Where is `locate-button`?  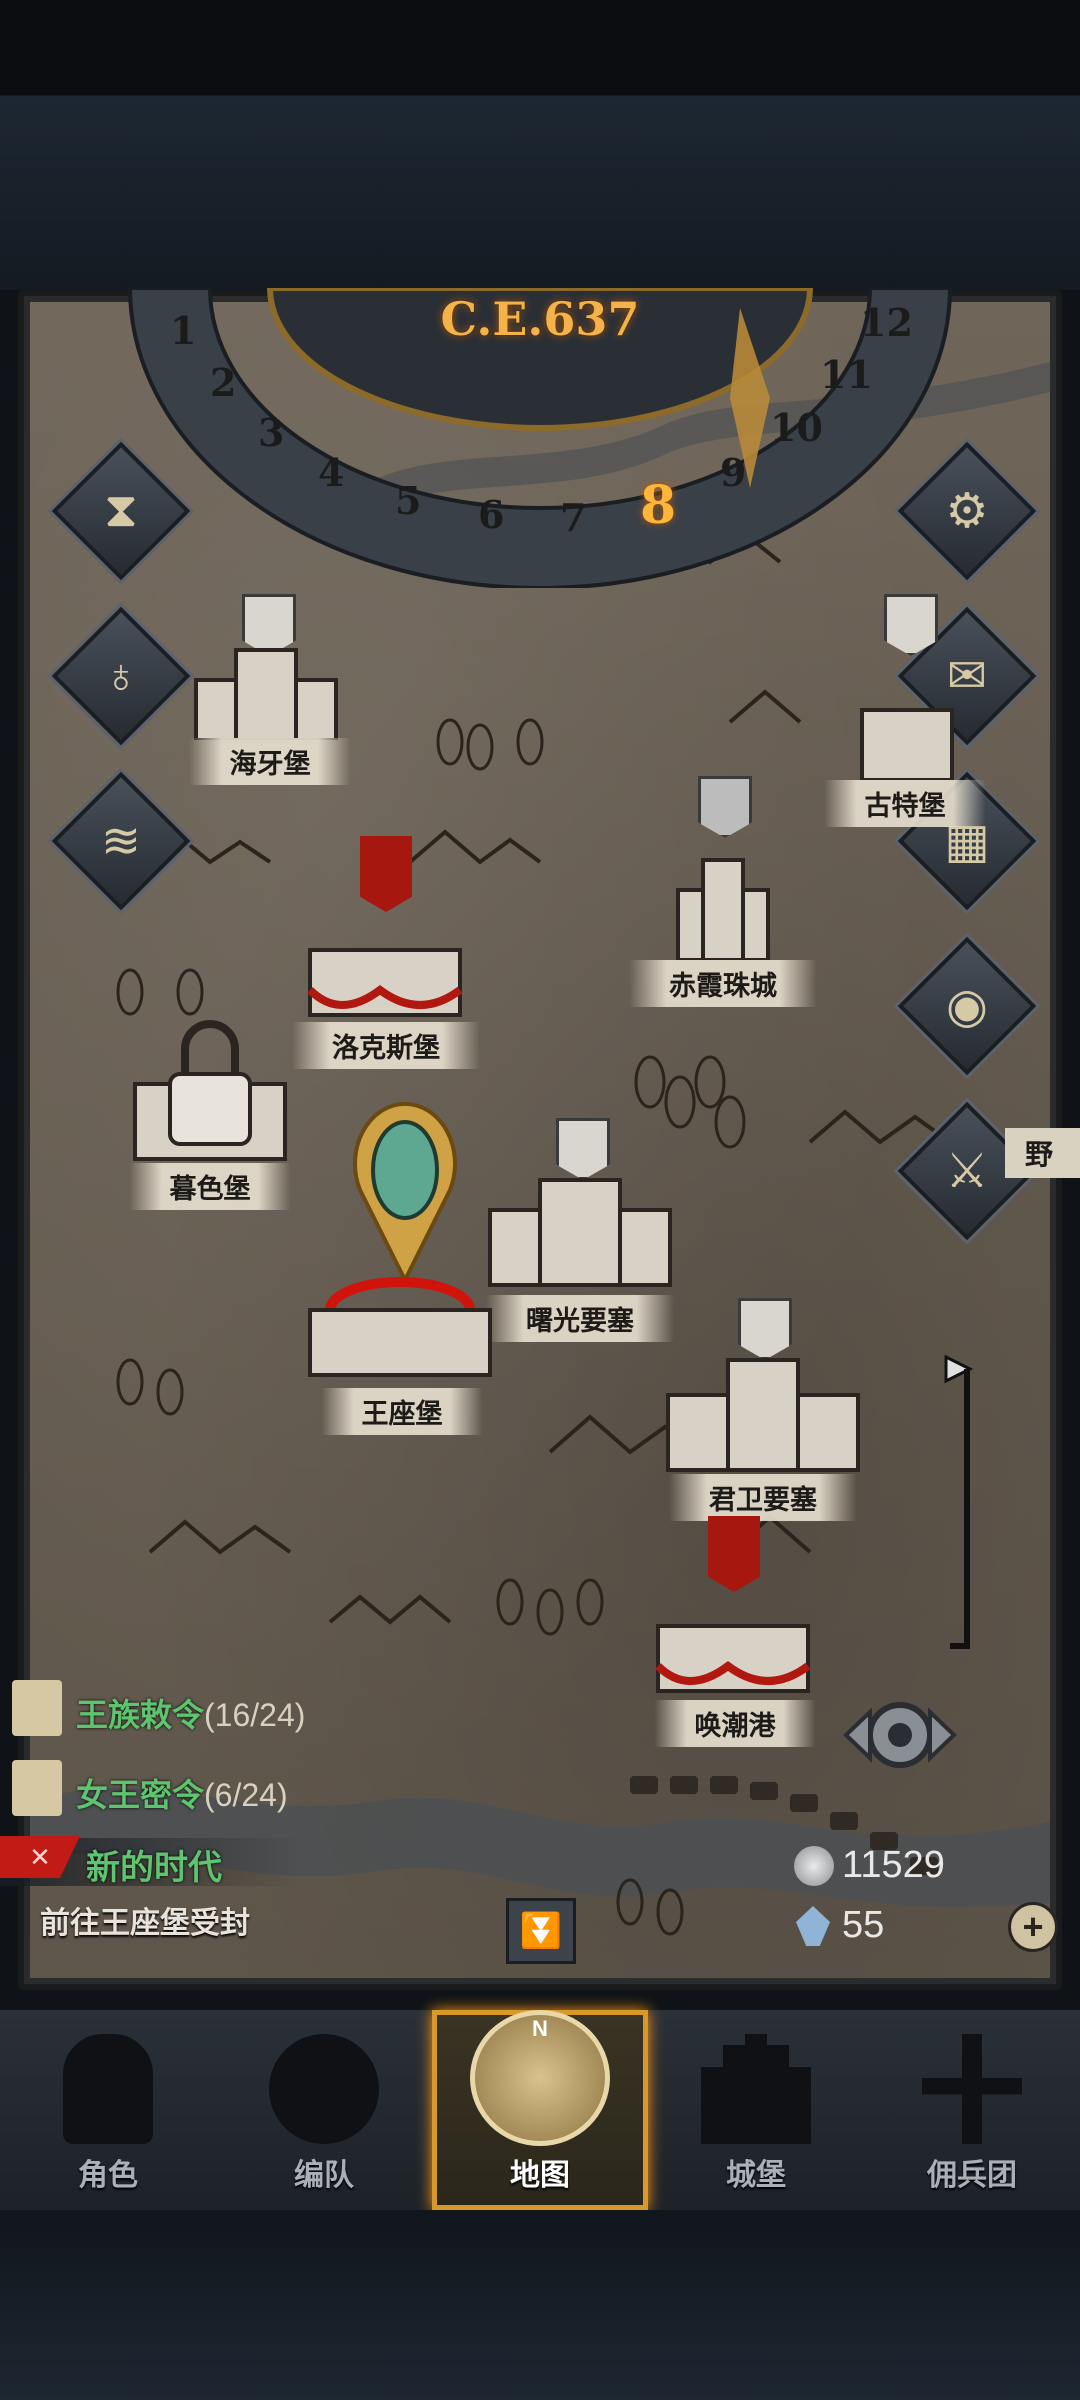
locate-button is located at coordinates (900, 1735).